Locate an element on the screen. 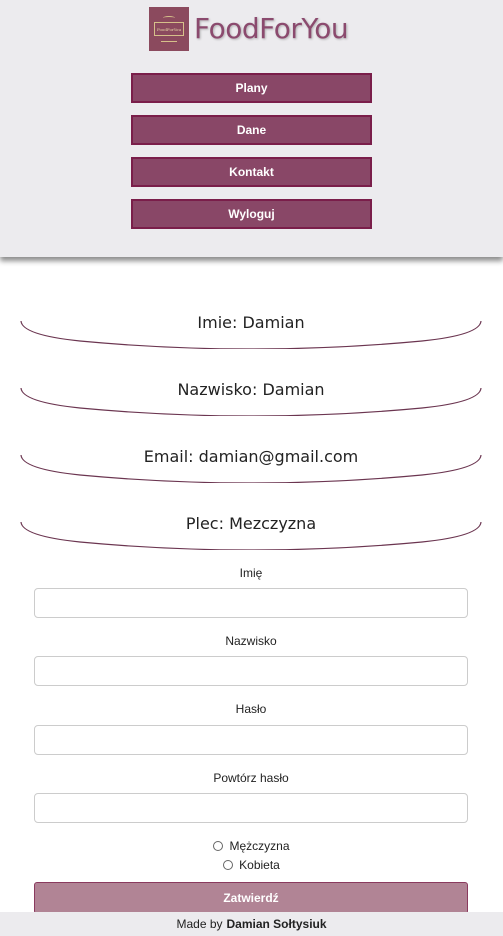  info-last-name: Nazwisko: Damian is located at coordinates (251, 398).